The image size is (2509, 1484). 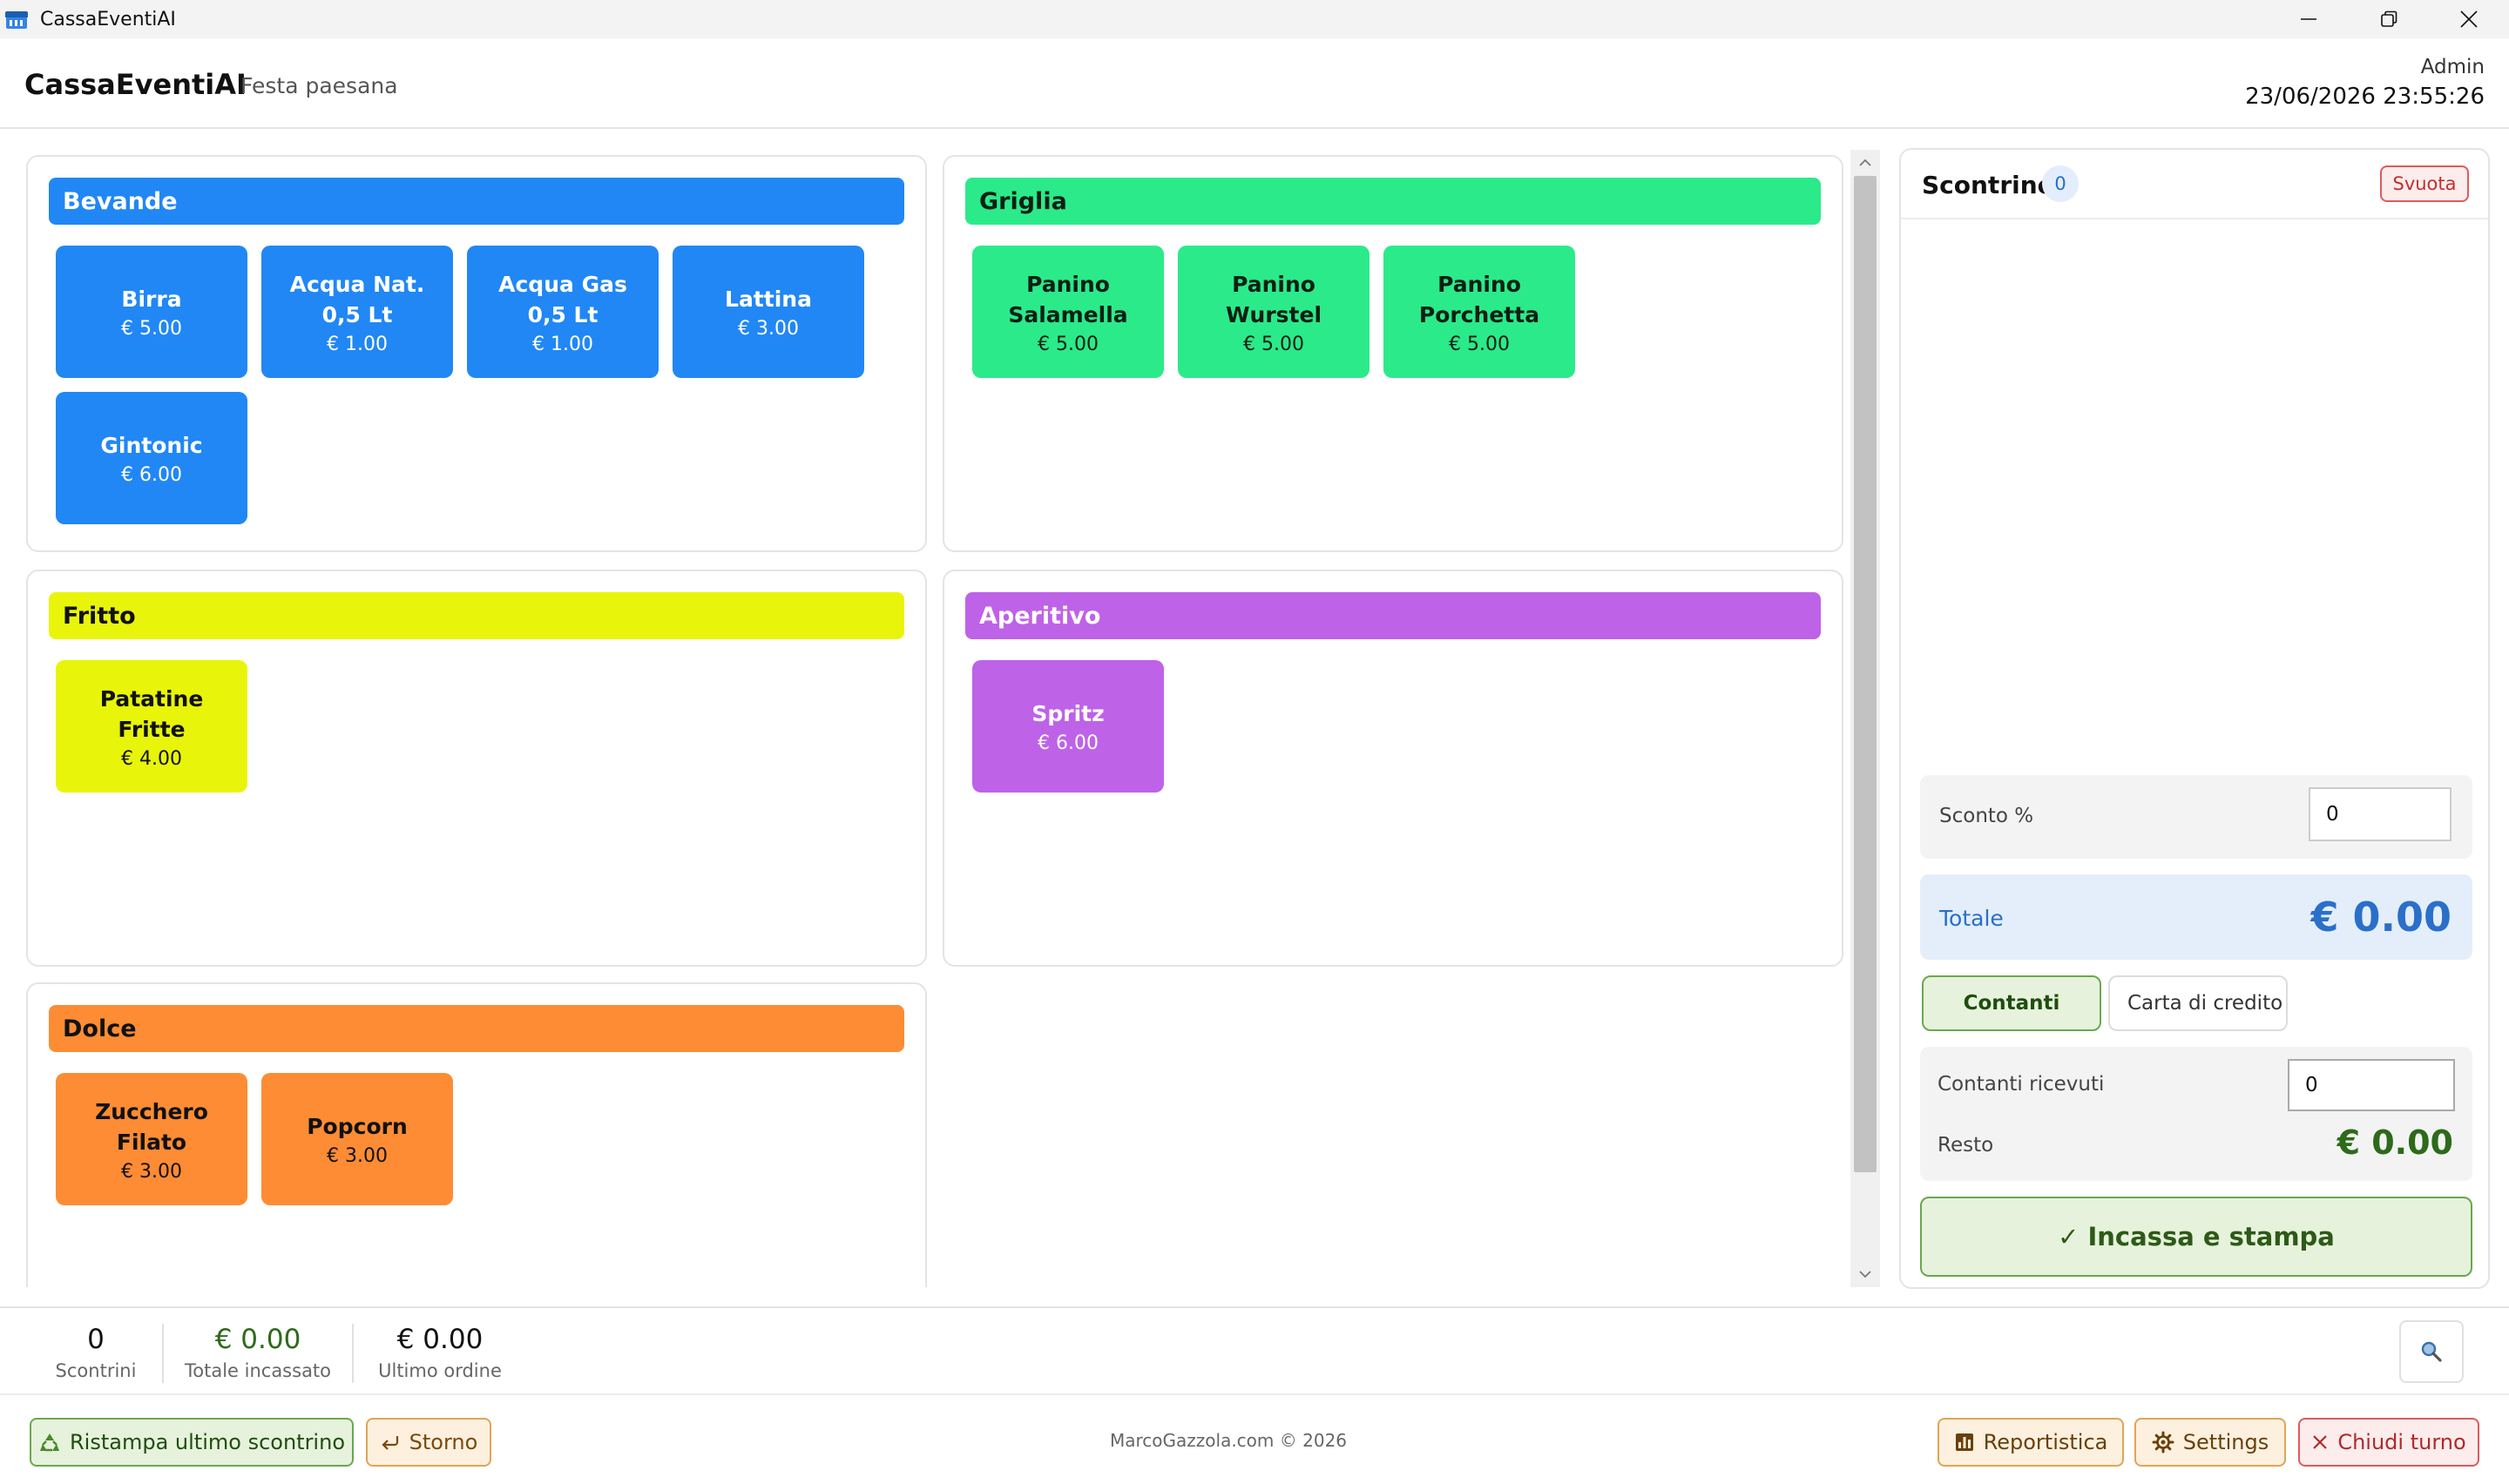 I want to click on scroll-up-button, so click(x=1865, y=163).